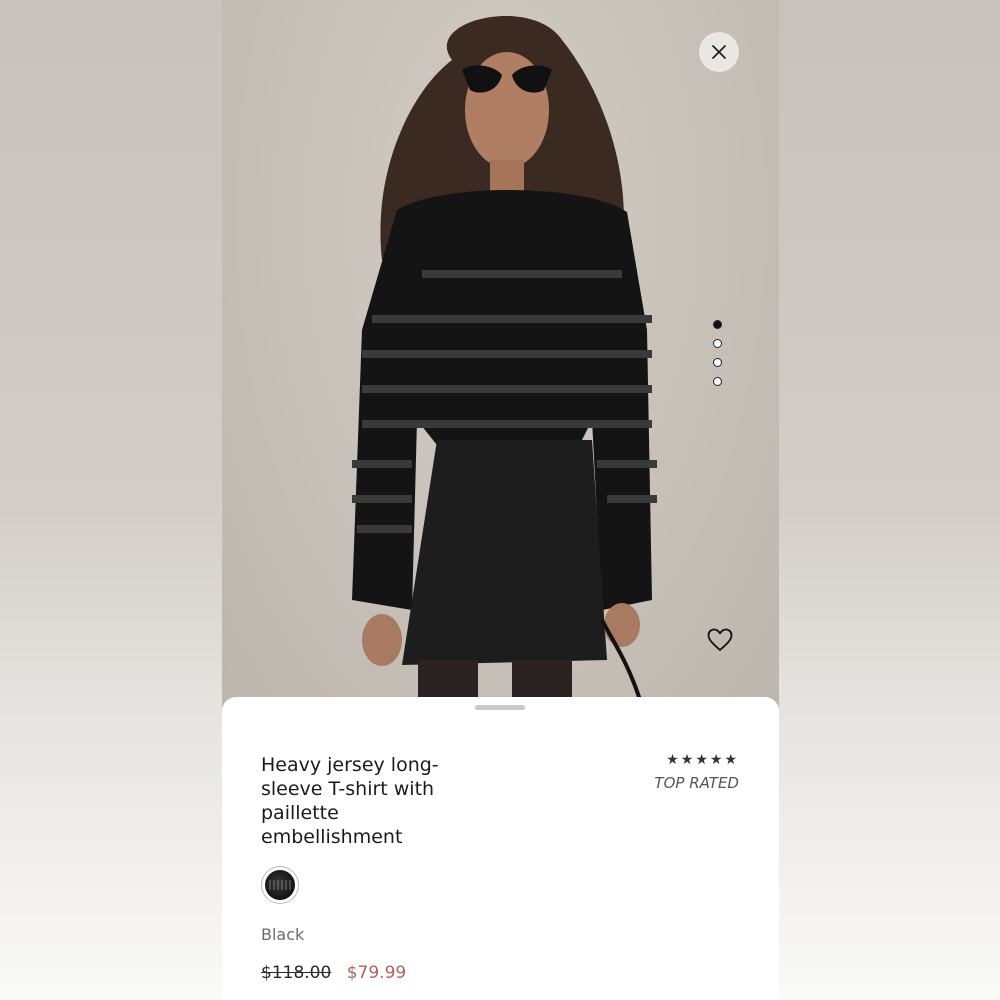 Image resolution: width=1000 pixels, height=1000 pixels. I want to click on close-icon, so click(719, 52).